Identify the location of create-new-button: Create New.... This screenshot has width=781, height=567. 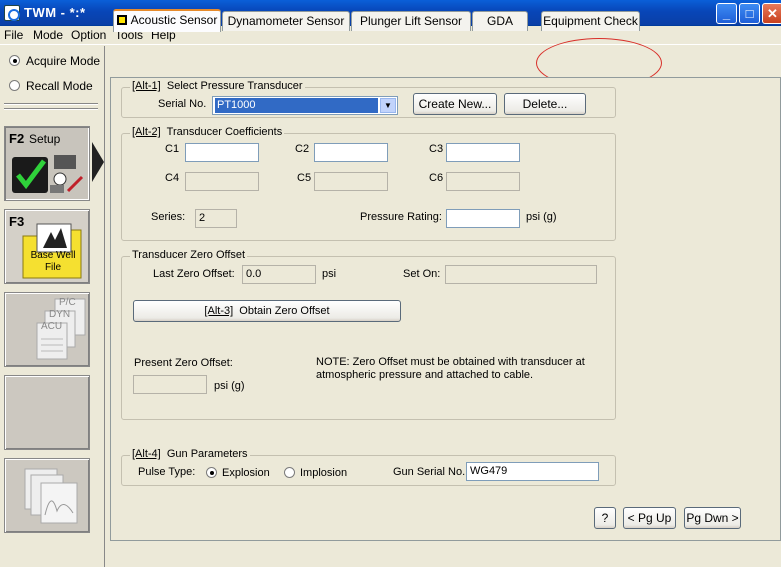
(455, 104).